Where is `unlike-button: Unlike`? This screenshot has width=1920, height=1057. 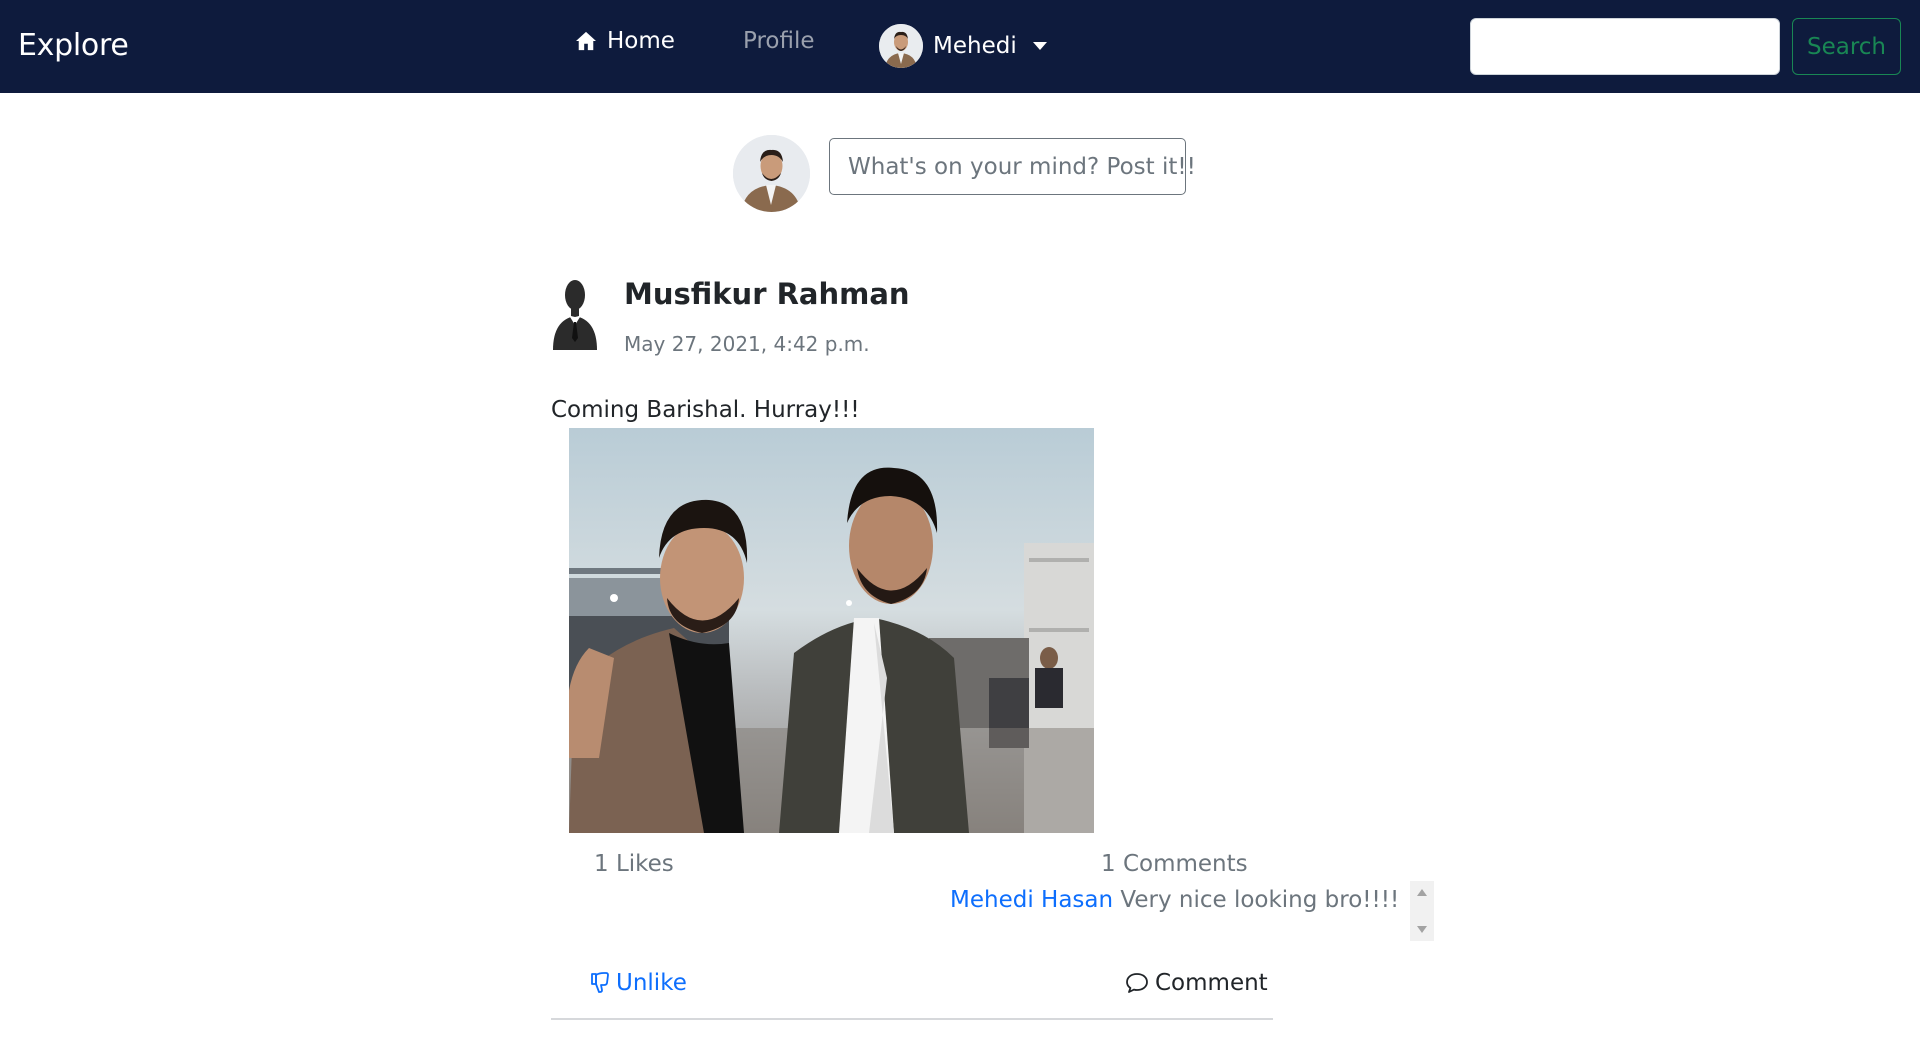
unlike-button: Unlike is located at coordinates (638, 983).